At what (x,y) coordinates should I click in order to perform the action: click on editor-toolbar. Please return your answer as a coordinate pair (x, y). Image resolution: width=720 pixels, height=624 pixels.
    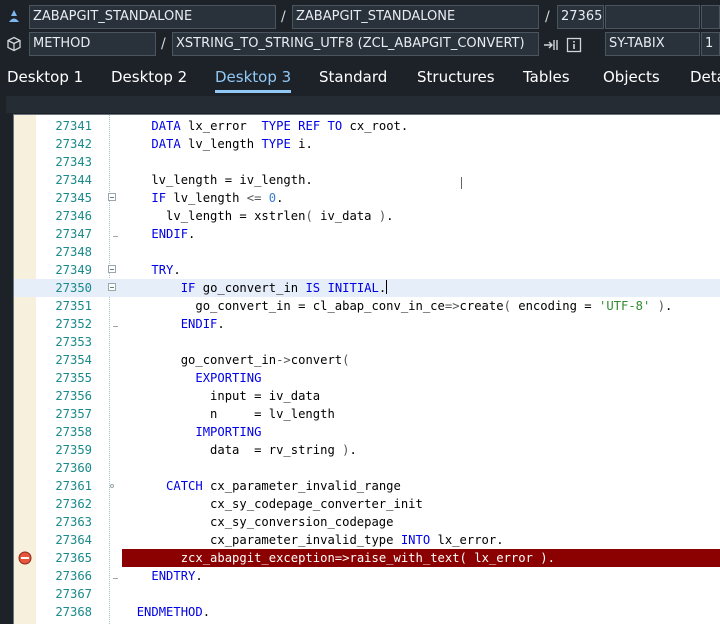
    Looking at the image, I should click on (363, 104).